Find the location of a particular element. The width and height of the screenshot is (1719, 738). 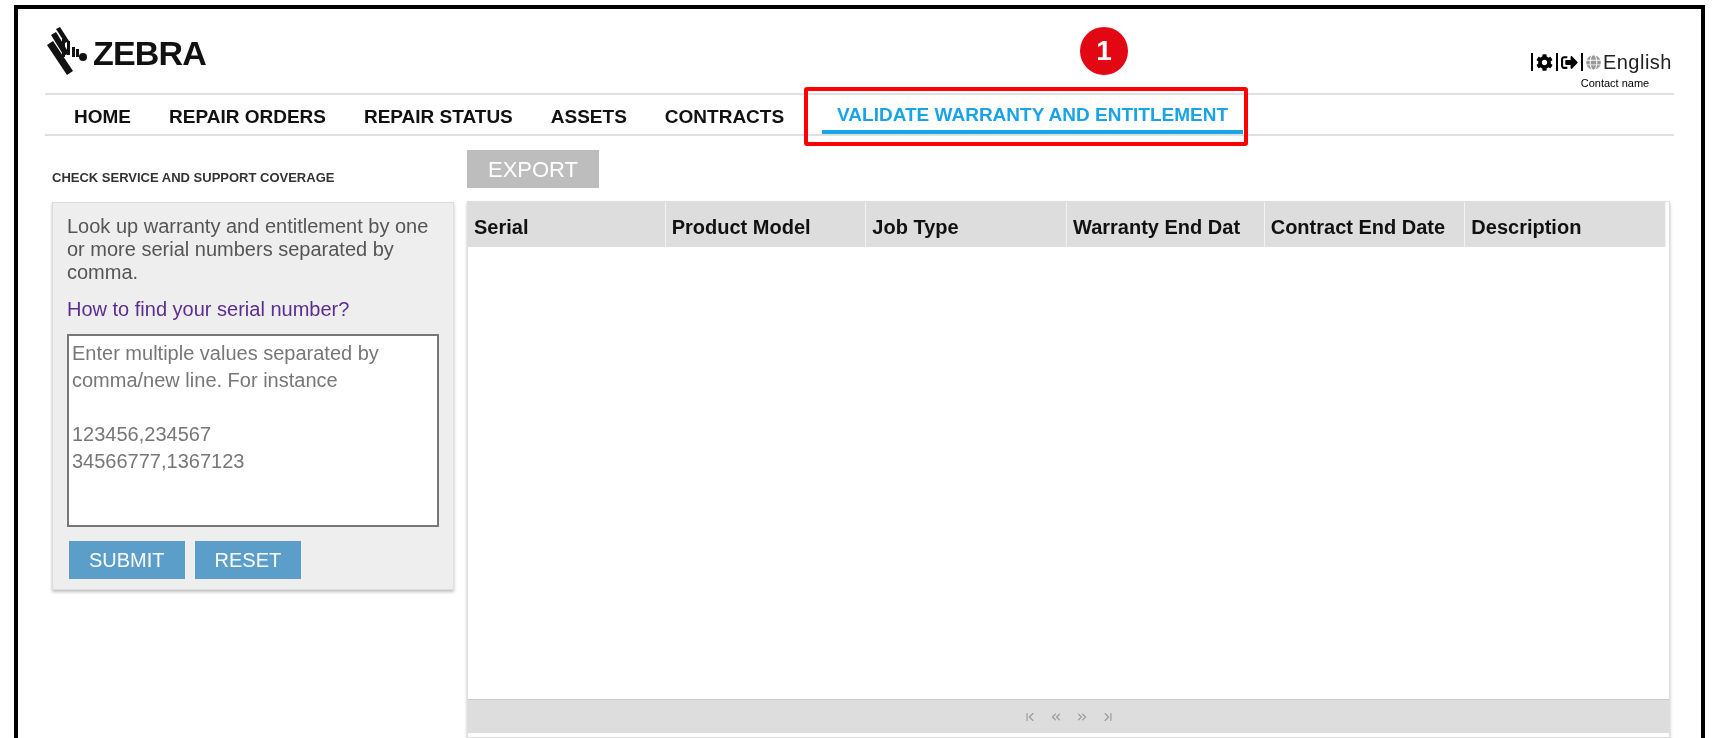

column-header: Warranty End Dat is located at coordinates (1166, 224).